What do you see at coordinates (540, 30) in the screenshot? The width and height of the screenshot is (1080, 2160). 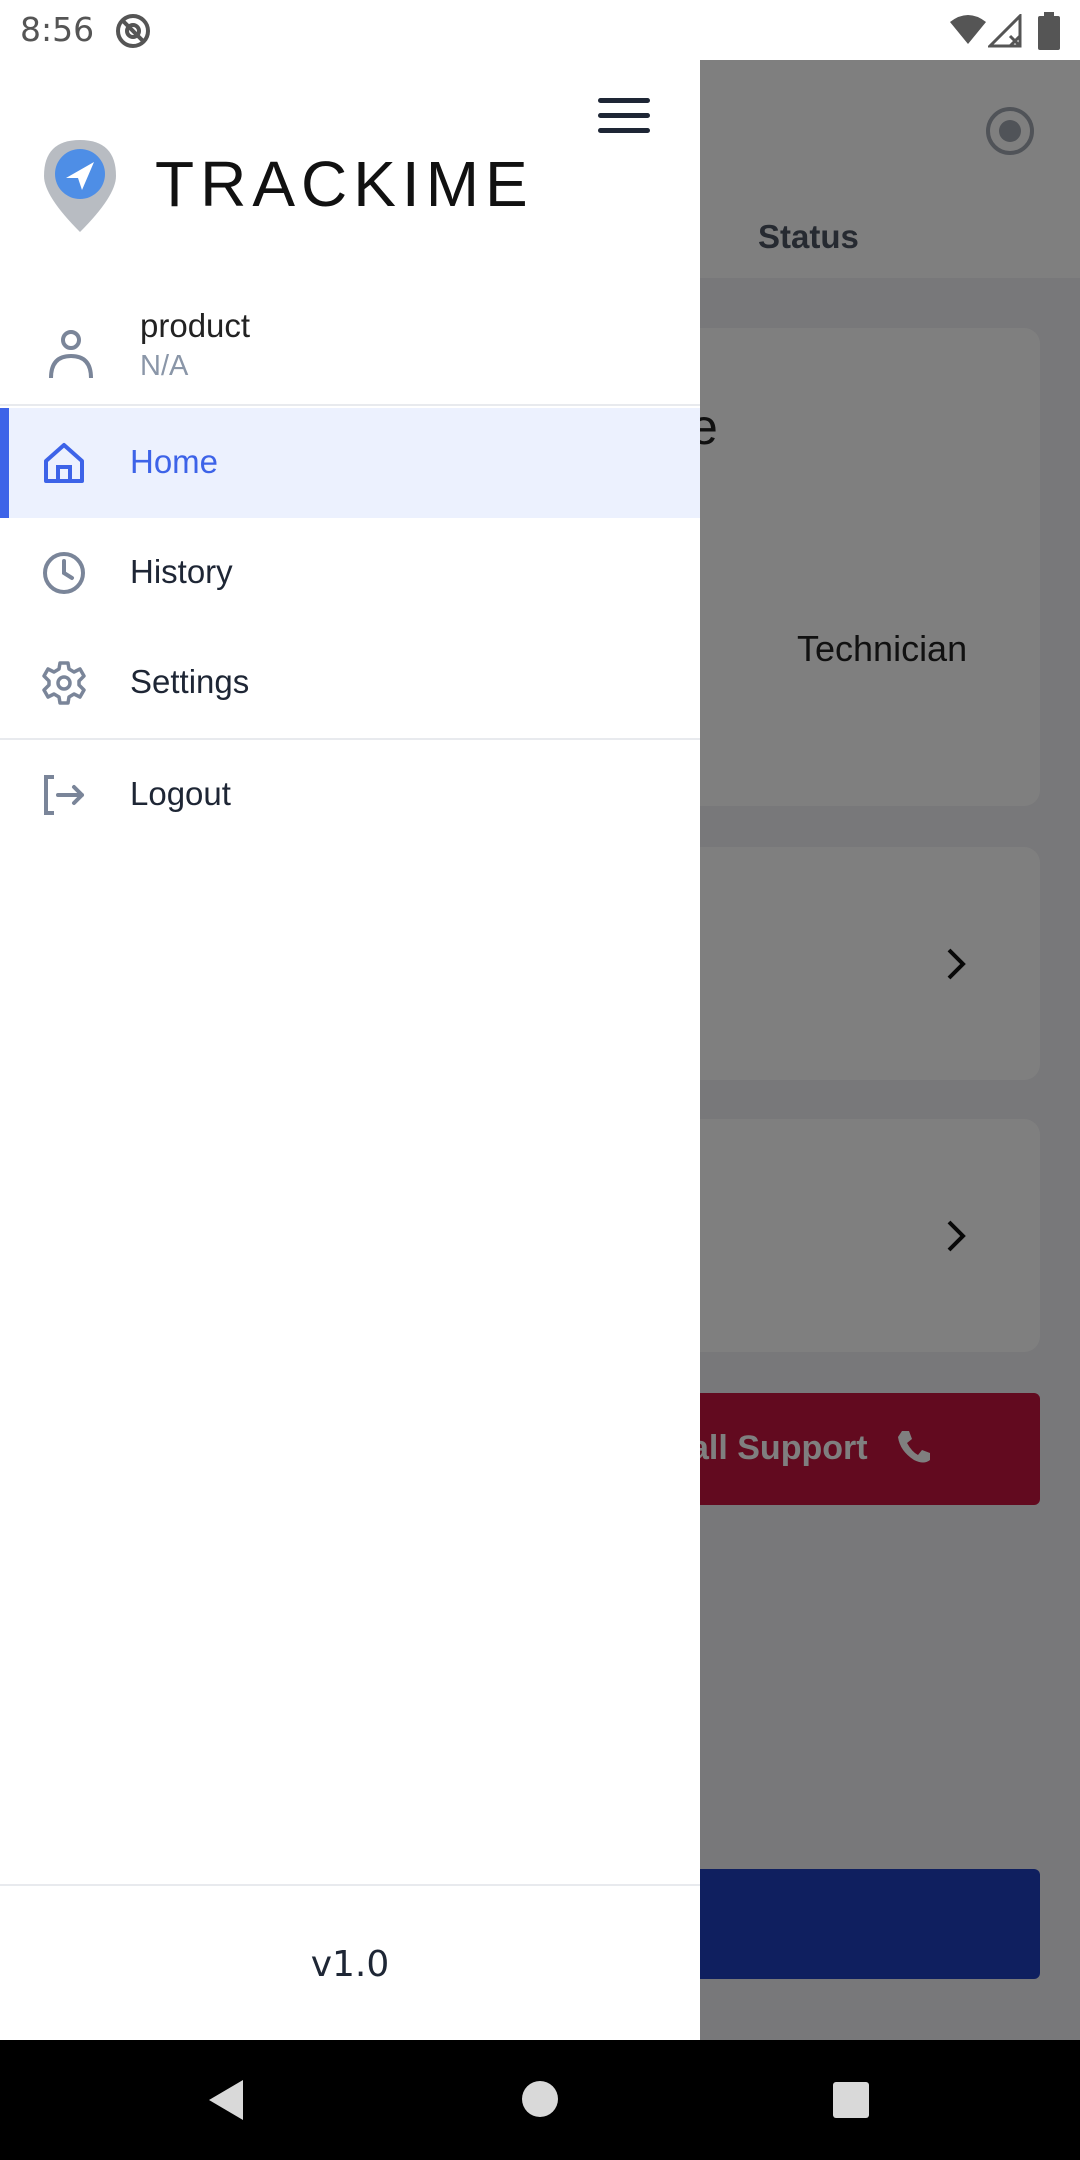 I see `status-bar: 8:56` at bounding box center [540, 30].